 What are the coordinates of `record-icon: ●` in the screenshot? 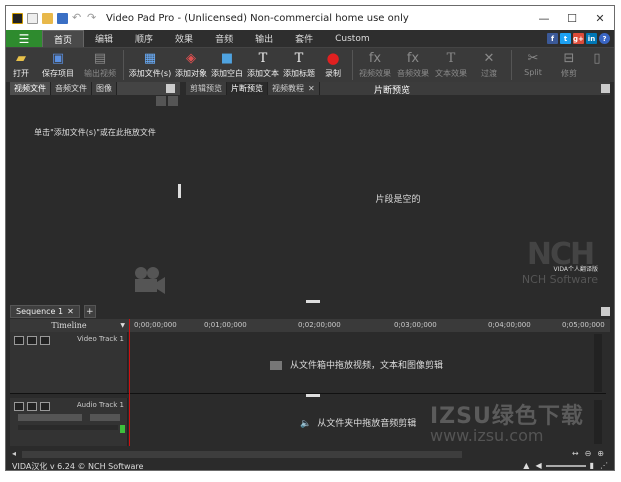 It's located at (333, 58).